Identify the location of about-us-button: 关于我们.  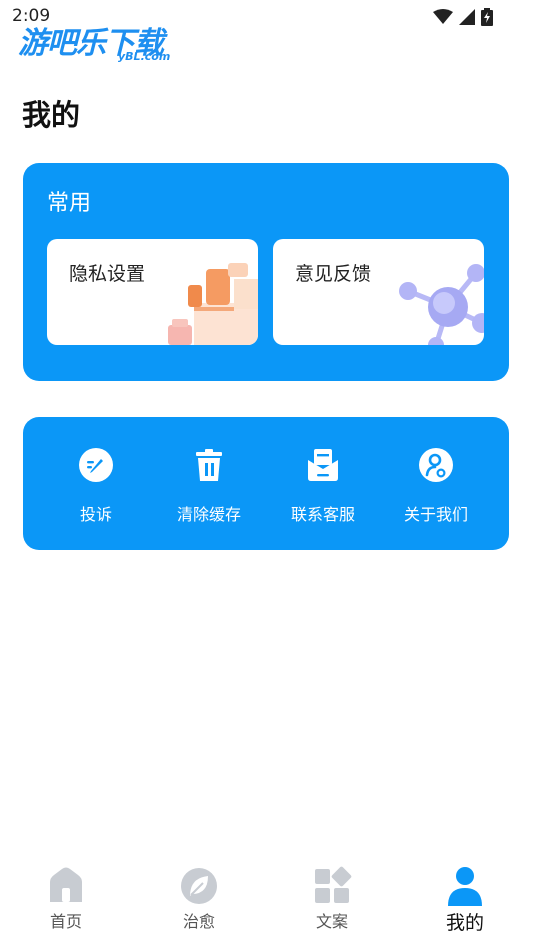
(436, 487).